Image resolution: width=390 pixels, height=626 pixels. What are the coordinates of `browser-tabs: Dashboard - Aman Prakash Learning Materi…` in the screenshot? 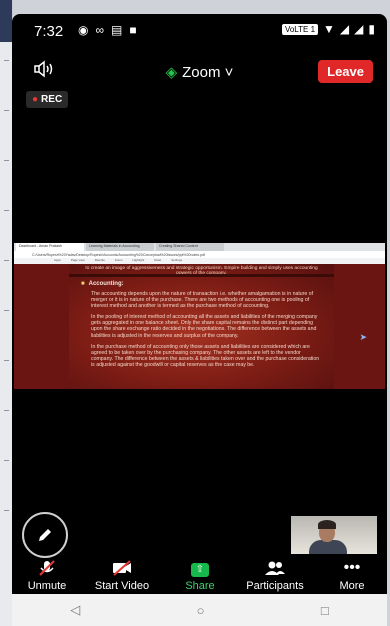 It's located at (199, 247).